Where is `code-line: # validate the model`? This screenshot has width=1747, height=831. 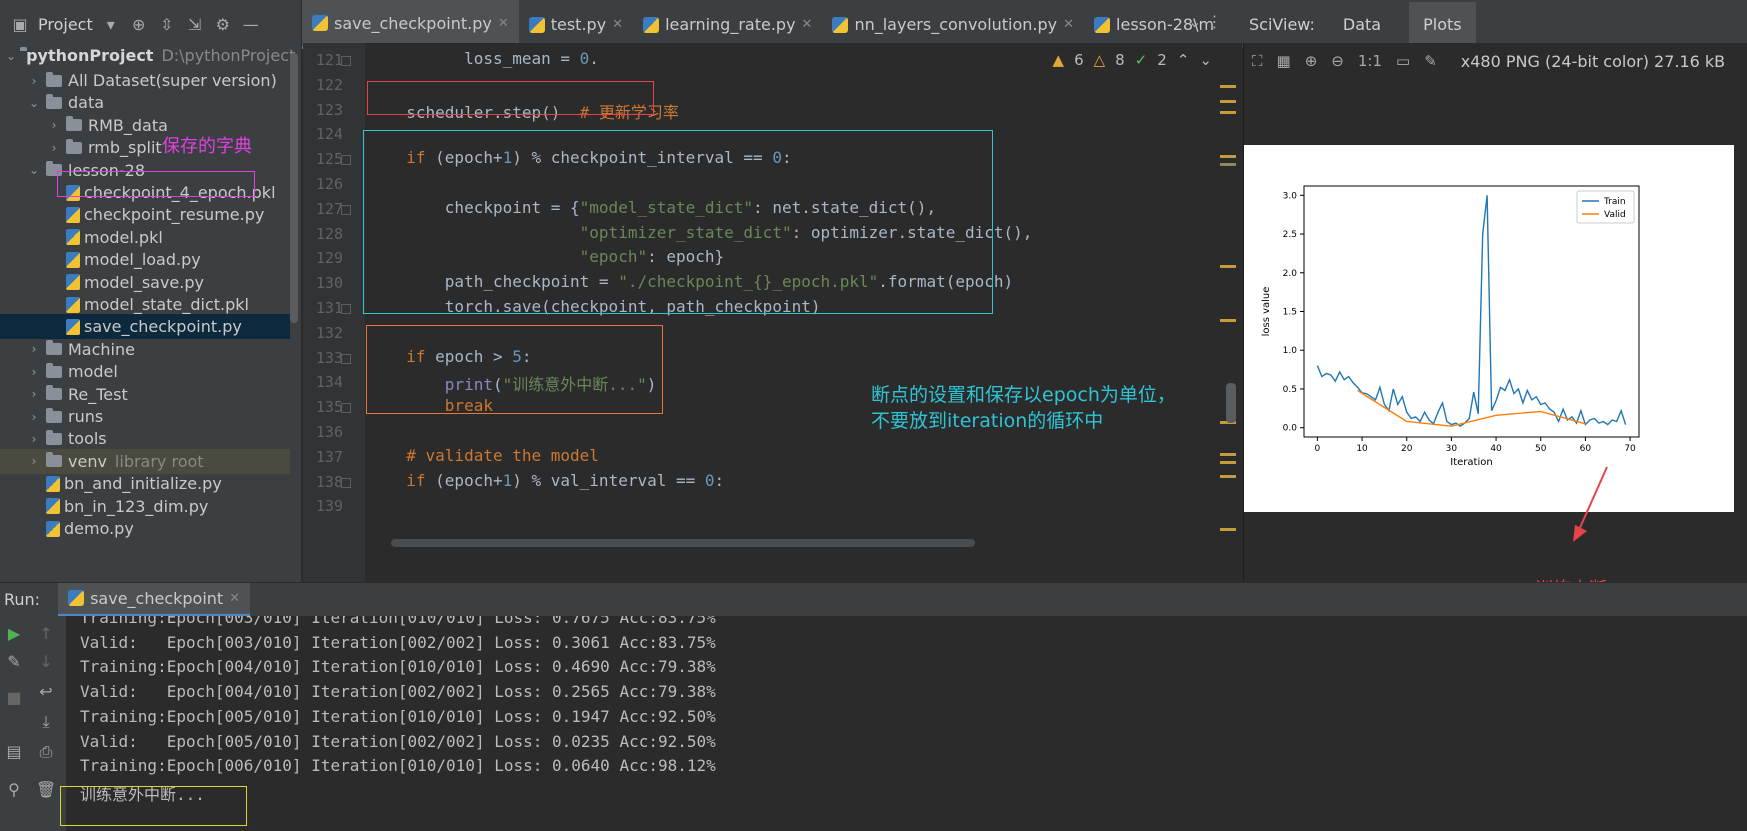 code-line: # validate the model is located at coordinates (493, 455).